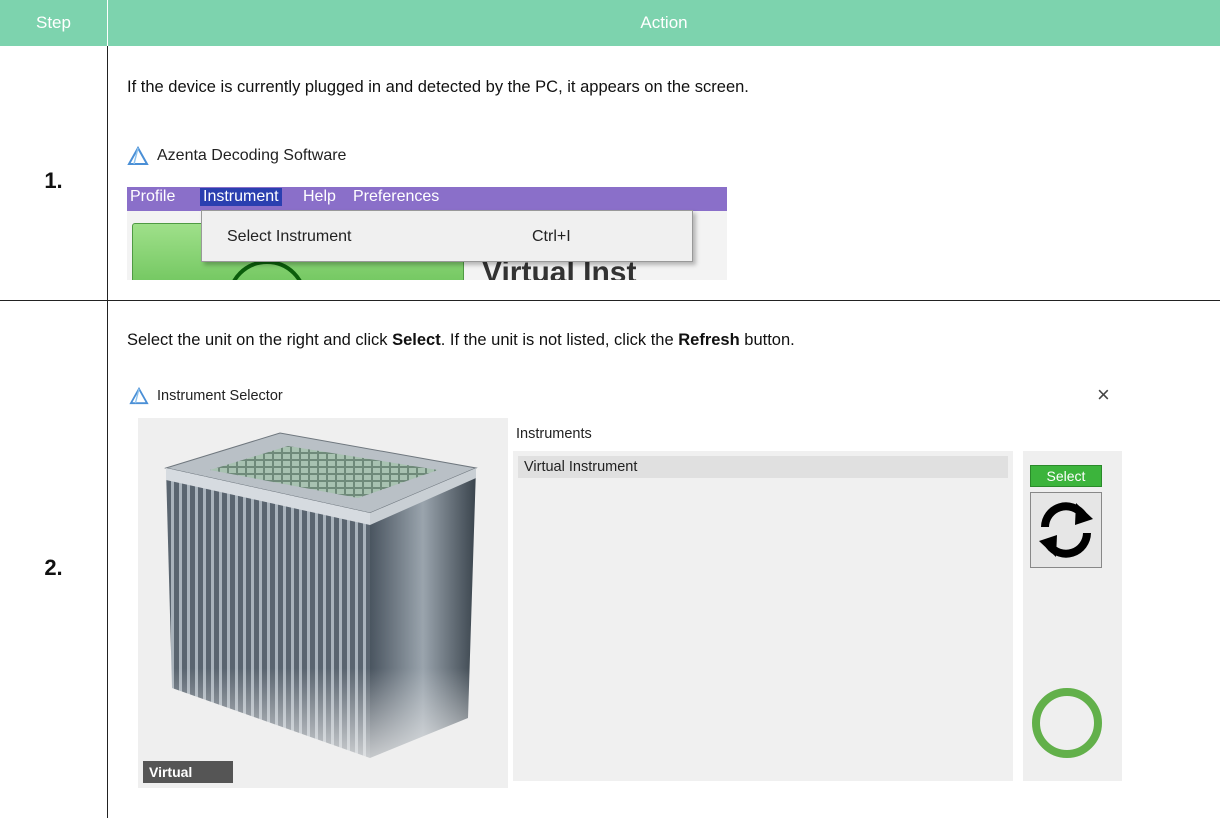 The height and width of the screenshot is (818, 1220). I want to click on menu-instrument: Instrument, so click(241, 197).